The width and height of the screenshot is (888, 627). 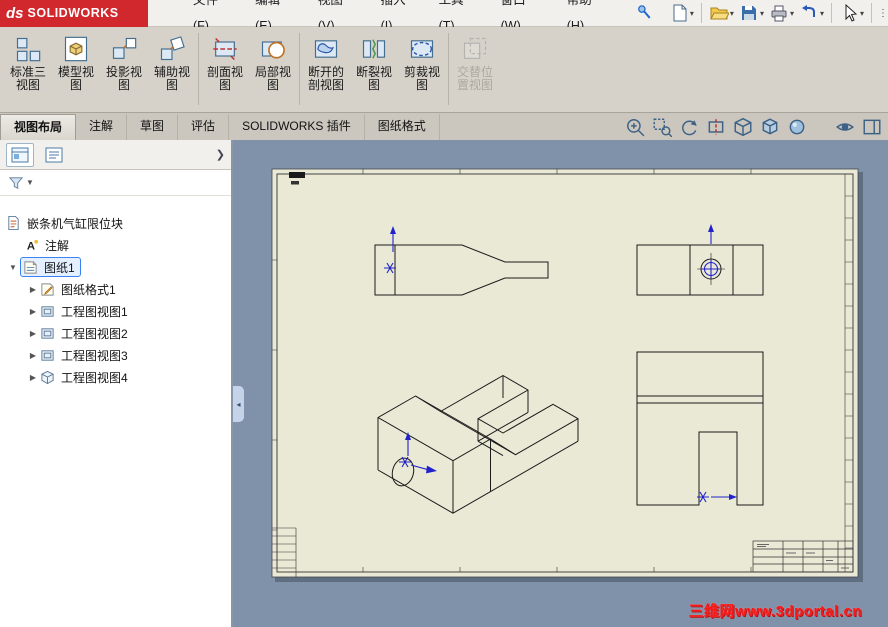 What do you see at coordinates (225, 49) in the screenshot?
I see `section-view-icon` at bounding box center [225, 49].